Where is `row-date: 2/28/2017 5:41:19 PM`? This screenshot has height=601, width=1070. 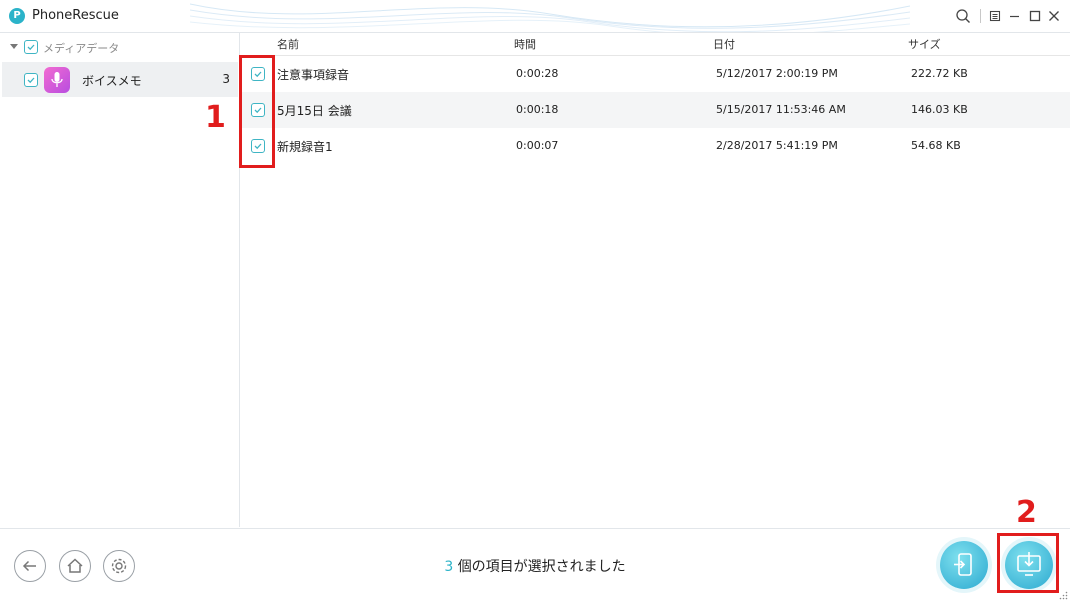
row-date: 2/28/2017 5:41:19 PM is located at coordinates (777, 145).